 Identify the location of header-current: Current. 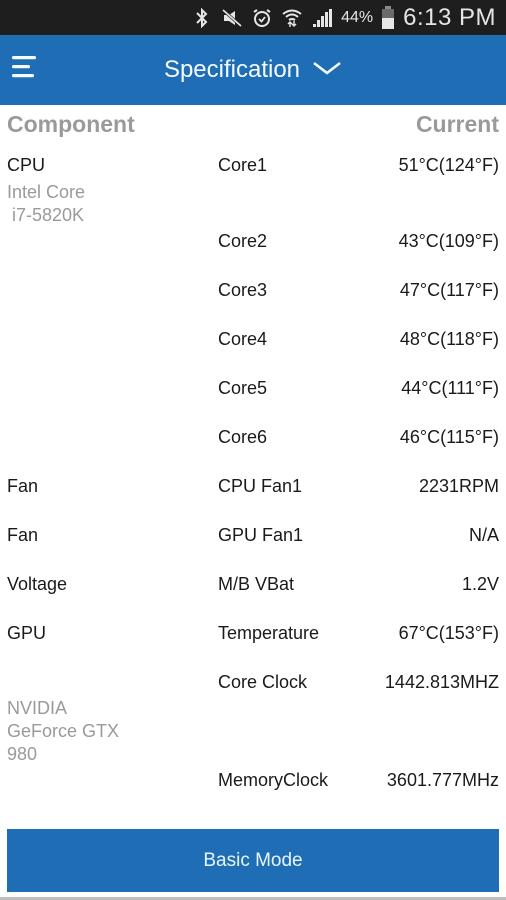
(457, 124).